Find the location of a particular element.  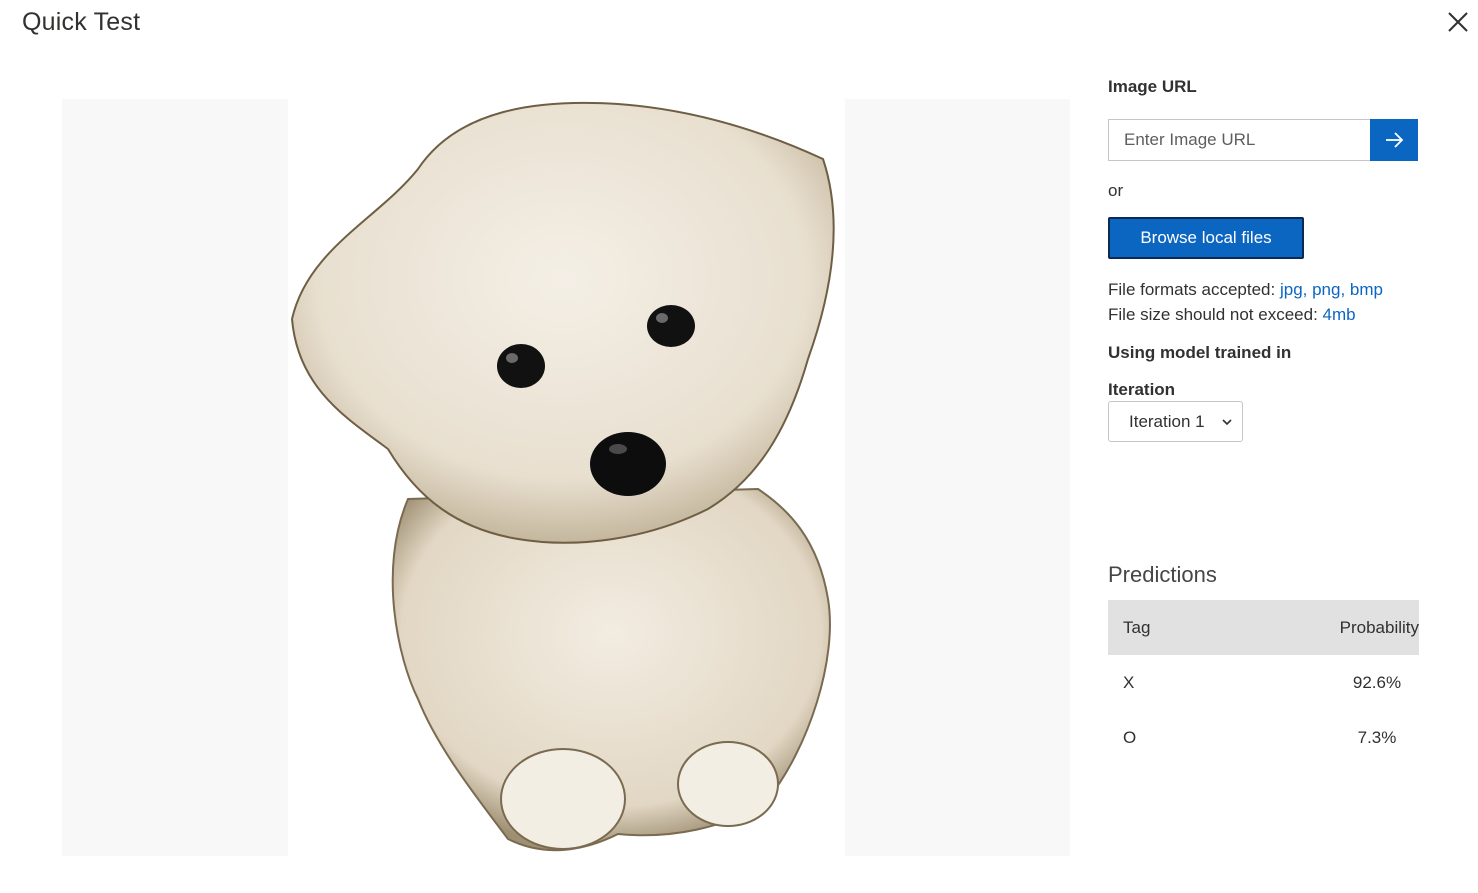

predictions-table: Tag Probability X 92.6% O 7.3% is located at coordinates (1263, 682).